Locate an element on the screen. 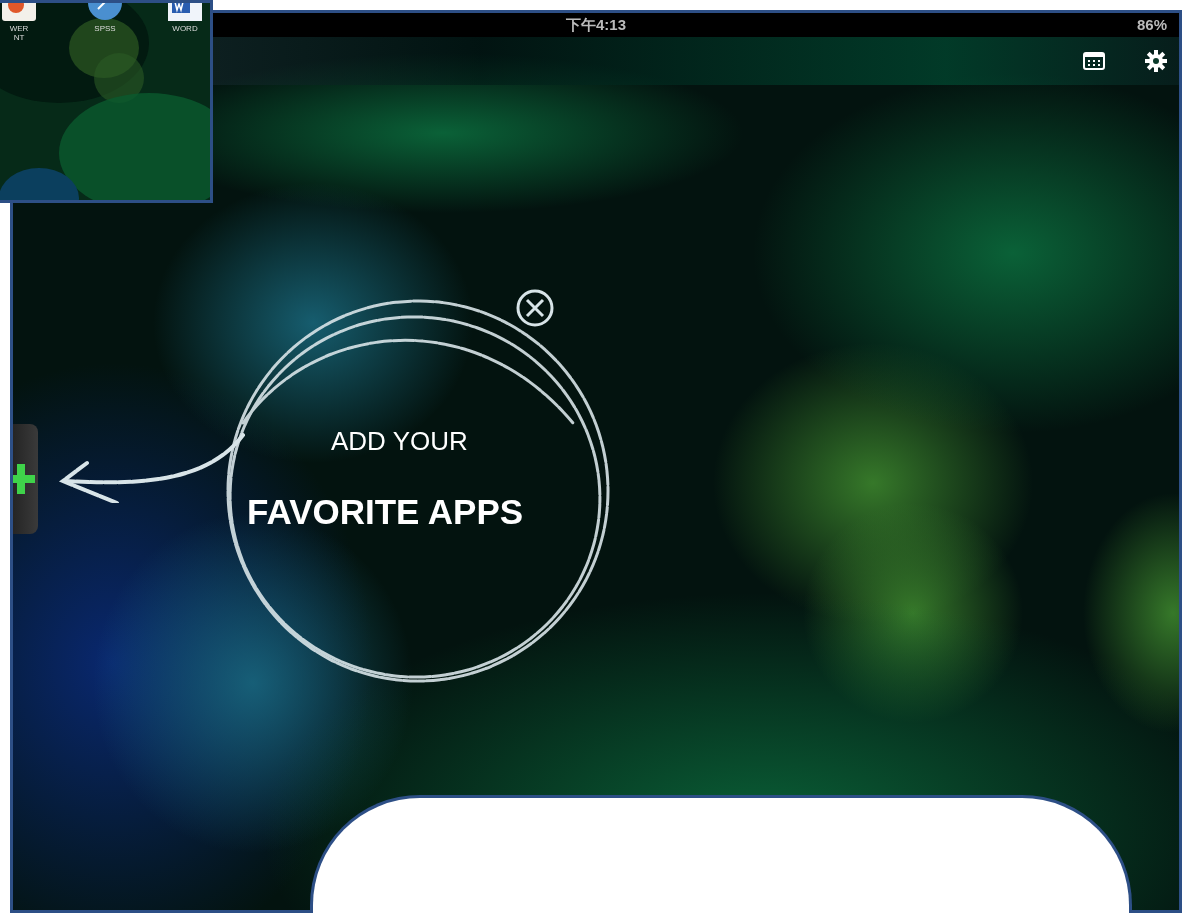 The image size is (1182, 913). settings-icon is located at coordinates (1156, 61).